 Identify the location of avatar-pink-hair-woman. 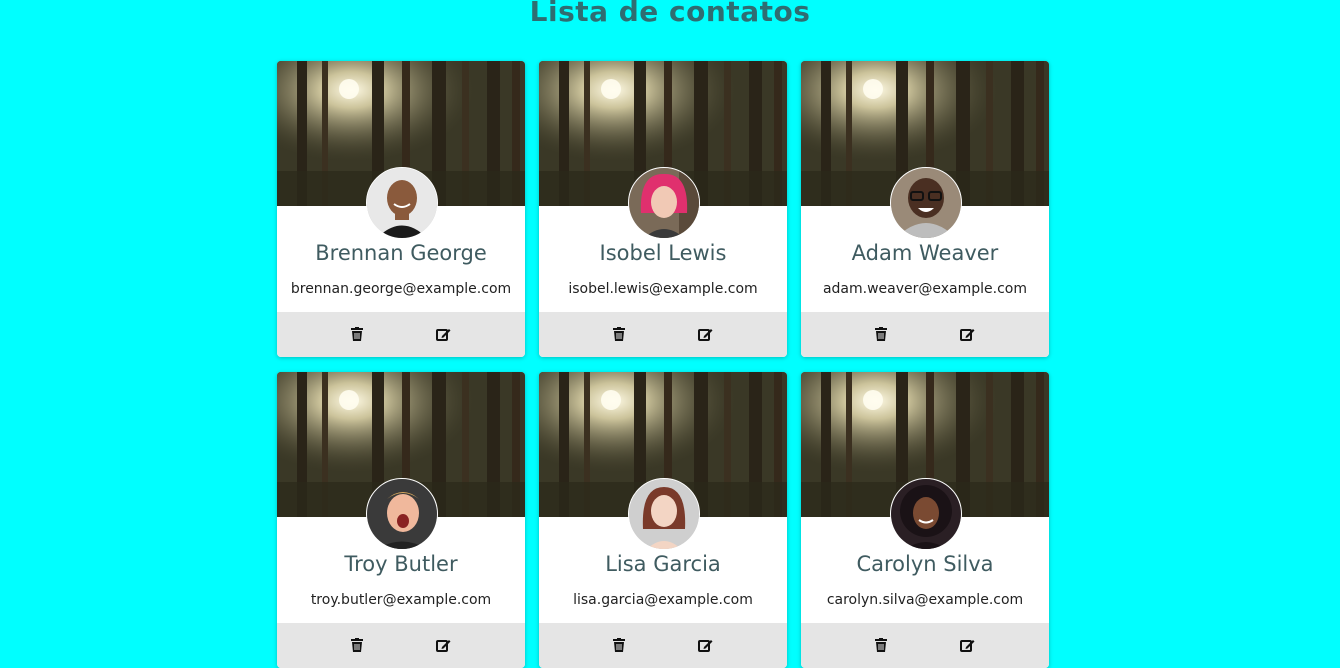
(664, 203).